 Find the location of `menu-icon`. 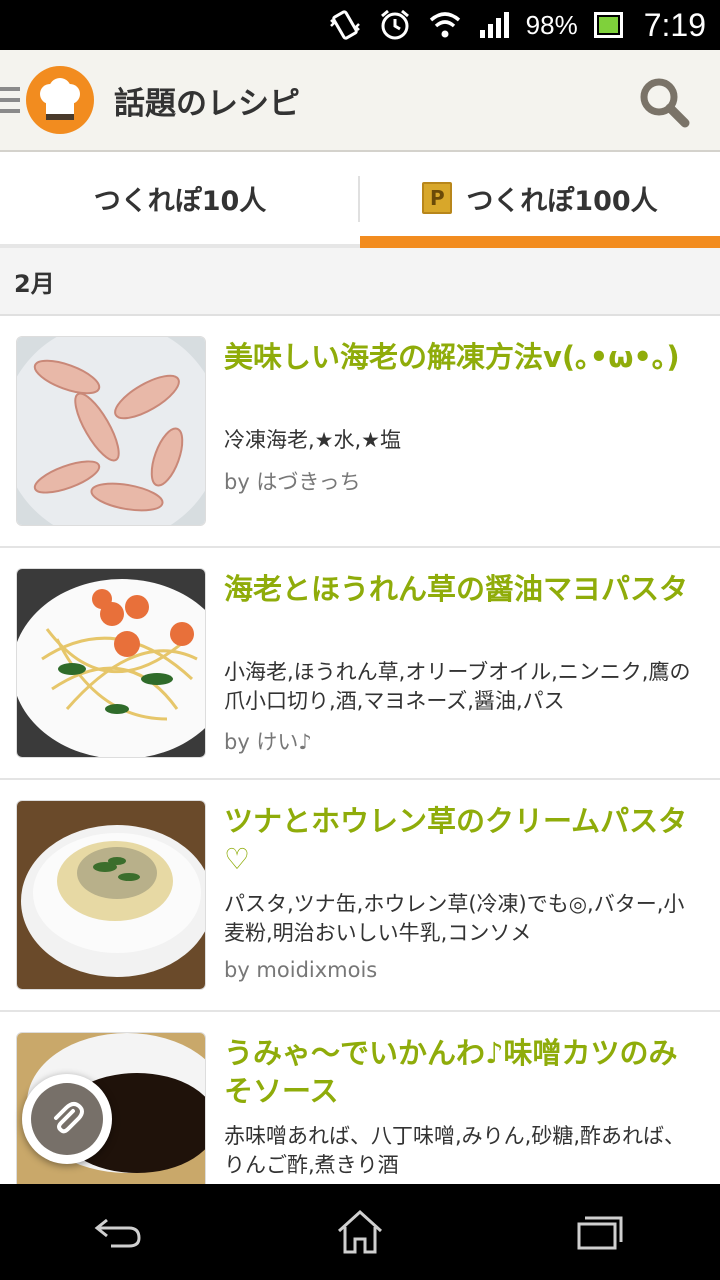

menu-icon is located at coordinates (10, 101).